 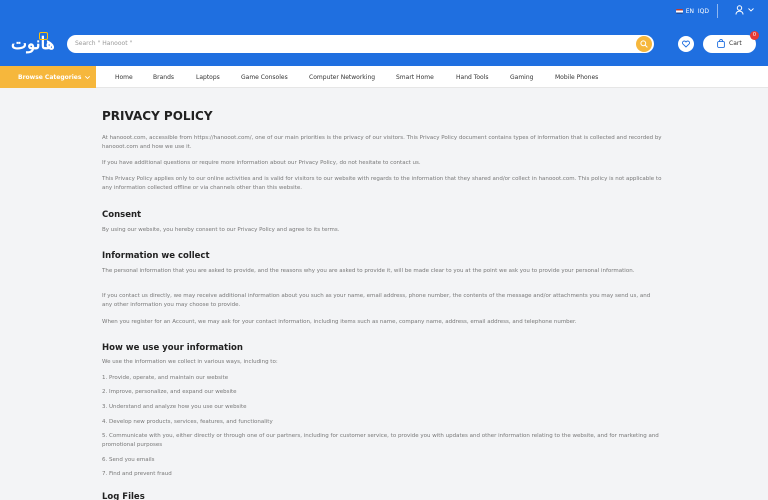 What do you see at coordinates (739, 10) in the screenshot?
I see `user-icon` at bounding box center [739, 10].